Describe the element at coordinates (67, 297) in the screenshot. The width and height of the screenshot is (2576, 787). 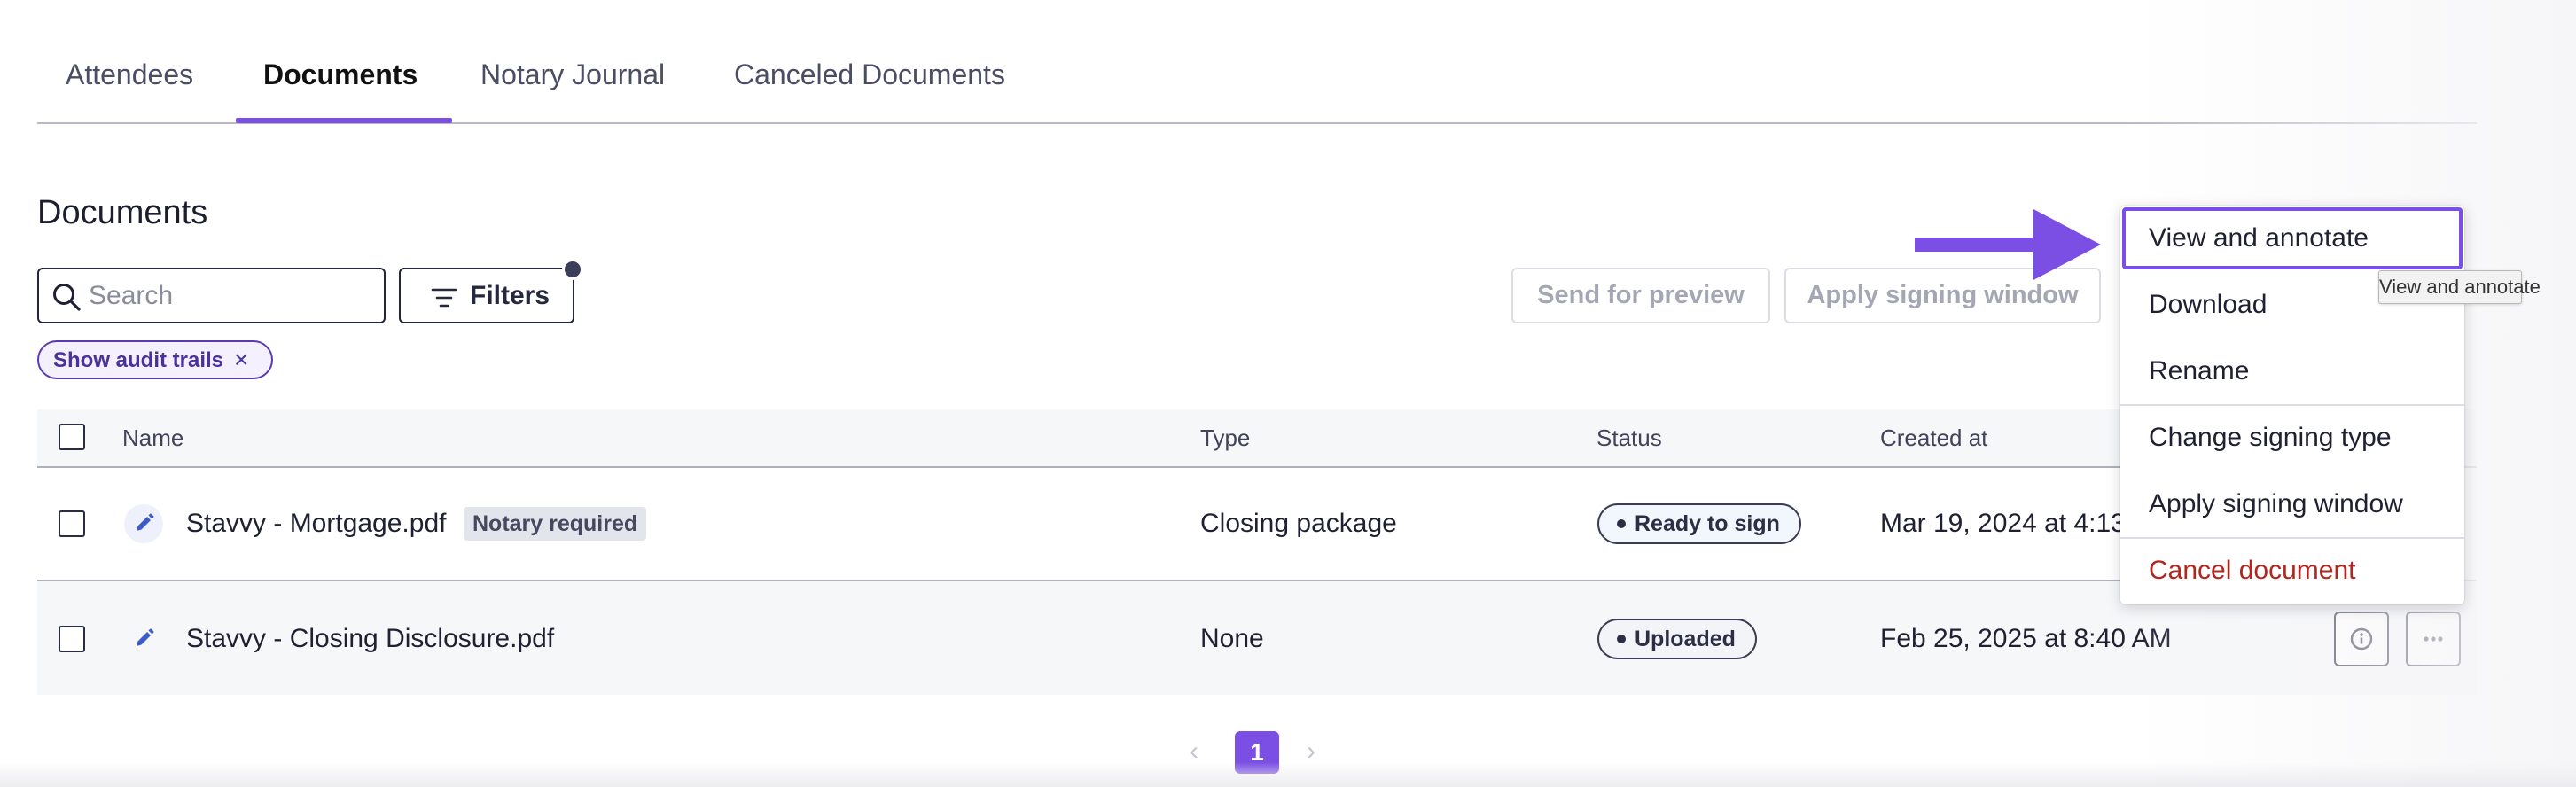
I see `search-icon` at that location.